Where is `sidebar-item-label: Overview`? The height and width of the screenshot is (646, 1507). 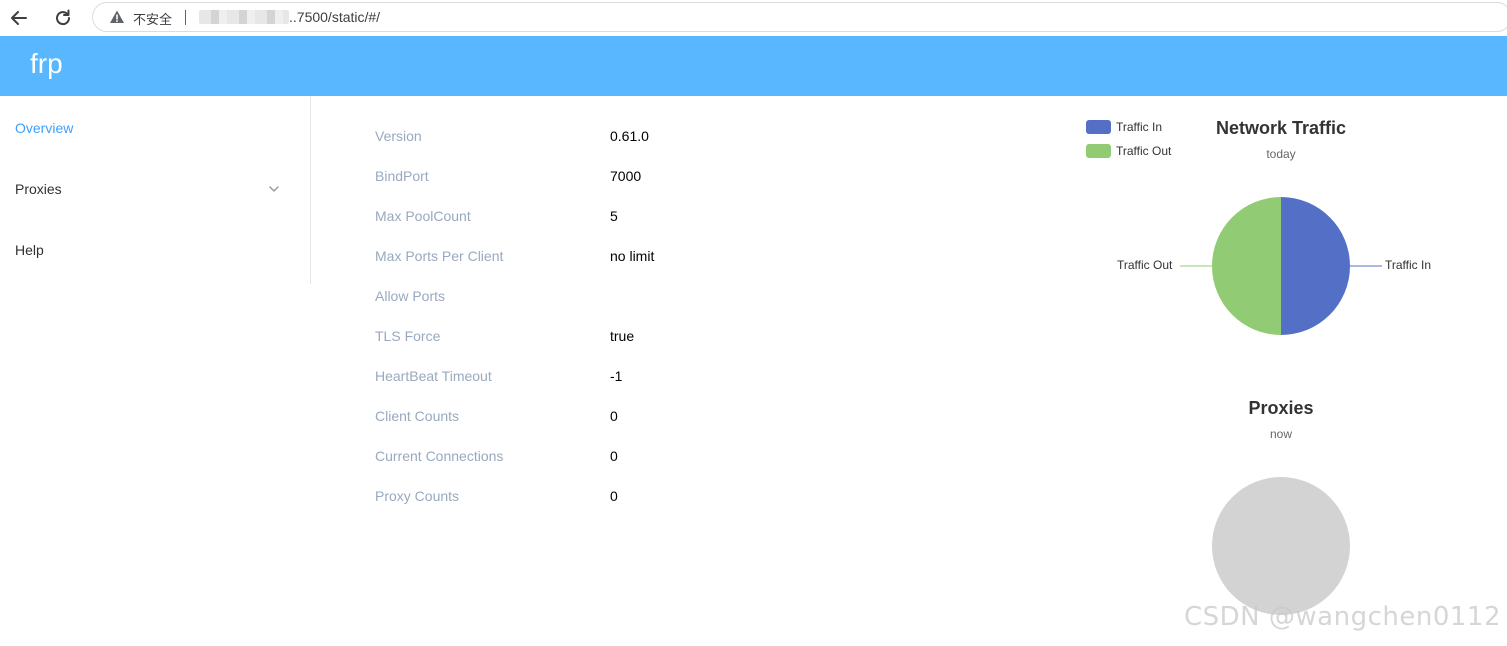 sidebar-item-label: Overview is located at coordinates (44, 128).